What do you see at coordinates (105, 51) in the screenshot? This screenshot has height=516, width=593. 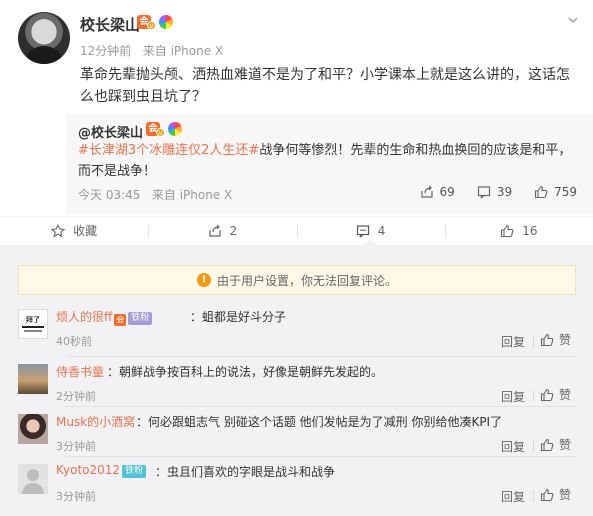 I see `post-time: 12分钟前` at bounding box center [105, 51].